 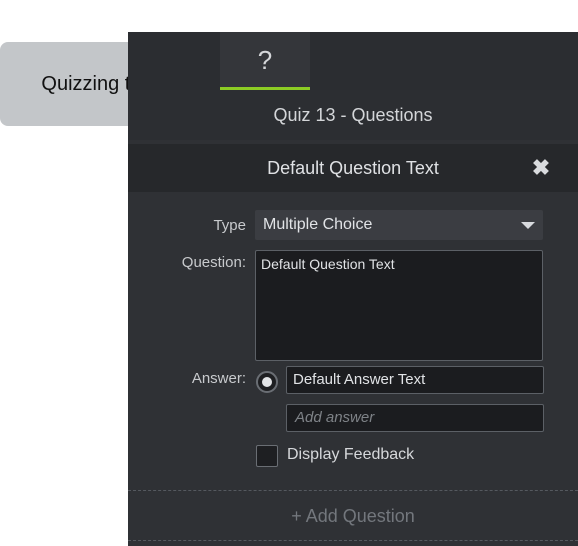 I want to click on chevron-down-icon, so click(x=528, y=225).